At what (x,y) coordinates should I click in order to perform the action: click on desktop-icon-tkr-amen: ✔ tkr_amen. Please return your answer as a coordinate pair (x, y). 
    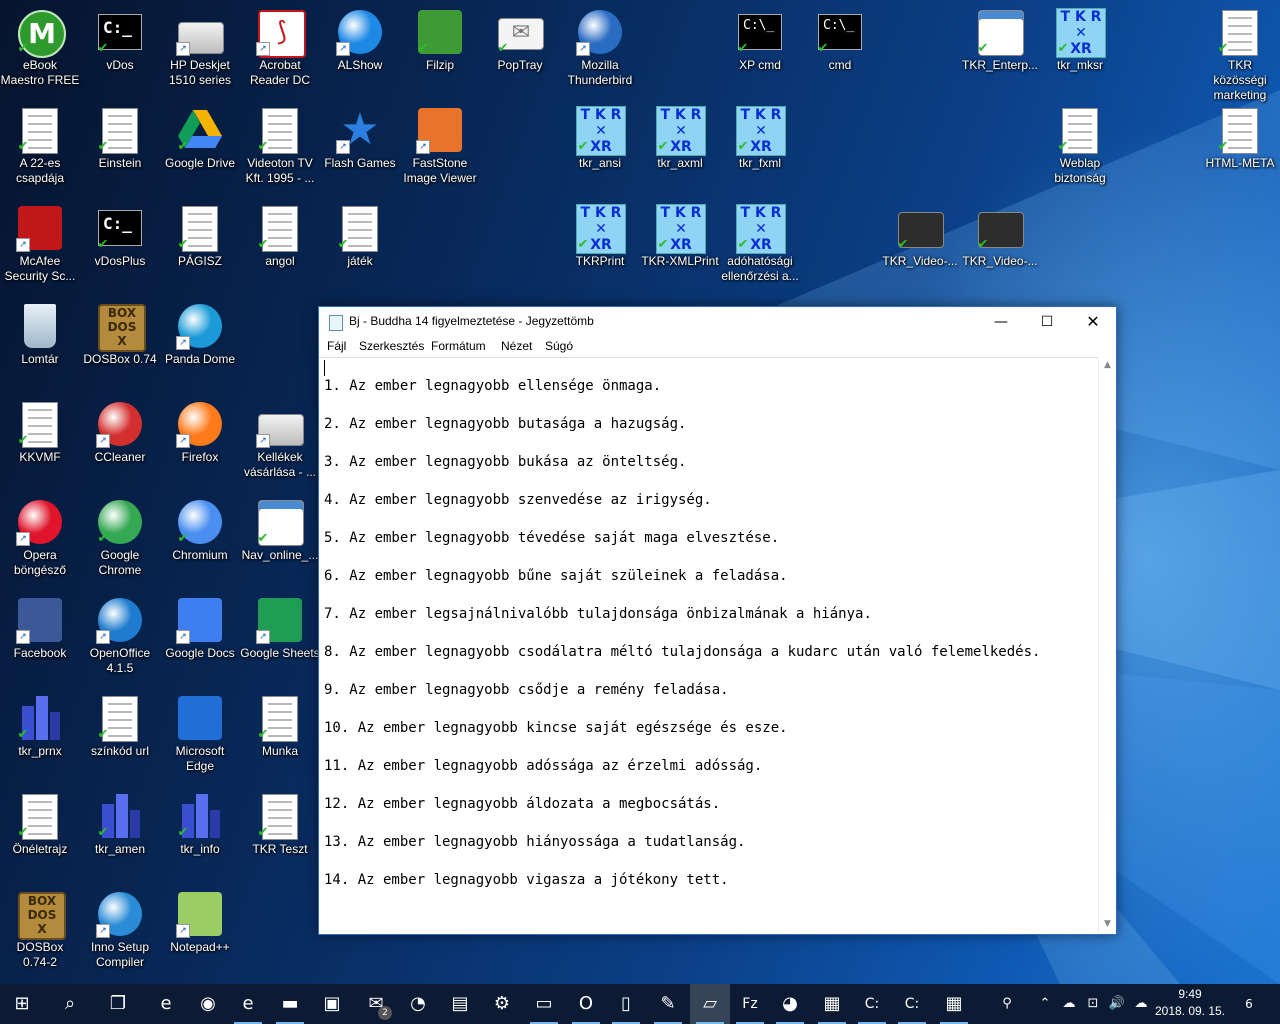
    Looking at the image, I should click on (120, 832).